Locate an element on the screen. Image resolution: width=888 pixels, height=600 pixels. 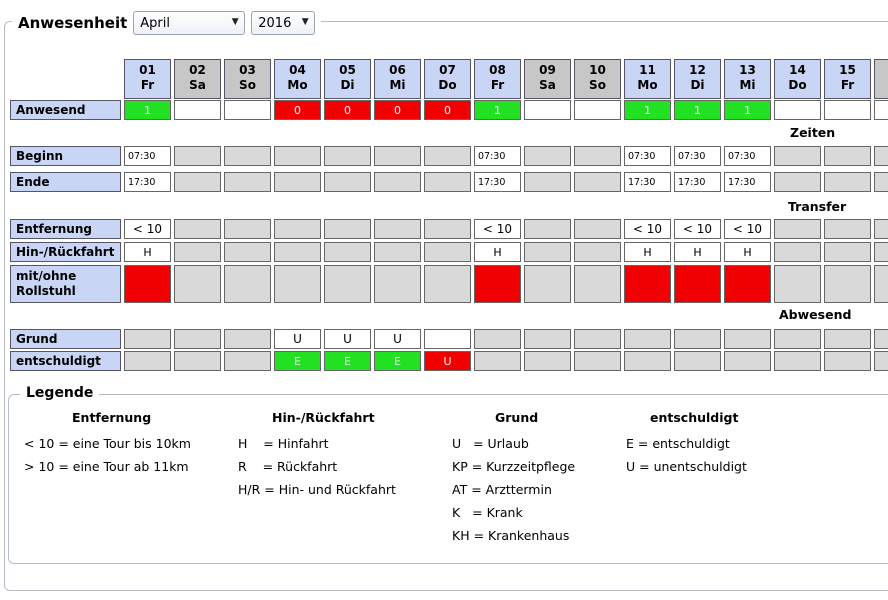
month-select: April ▼ is located at coordinates (189, 23).